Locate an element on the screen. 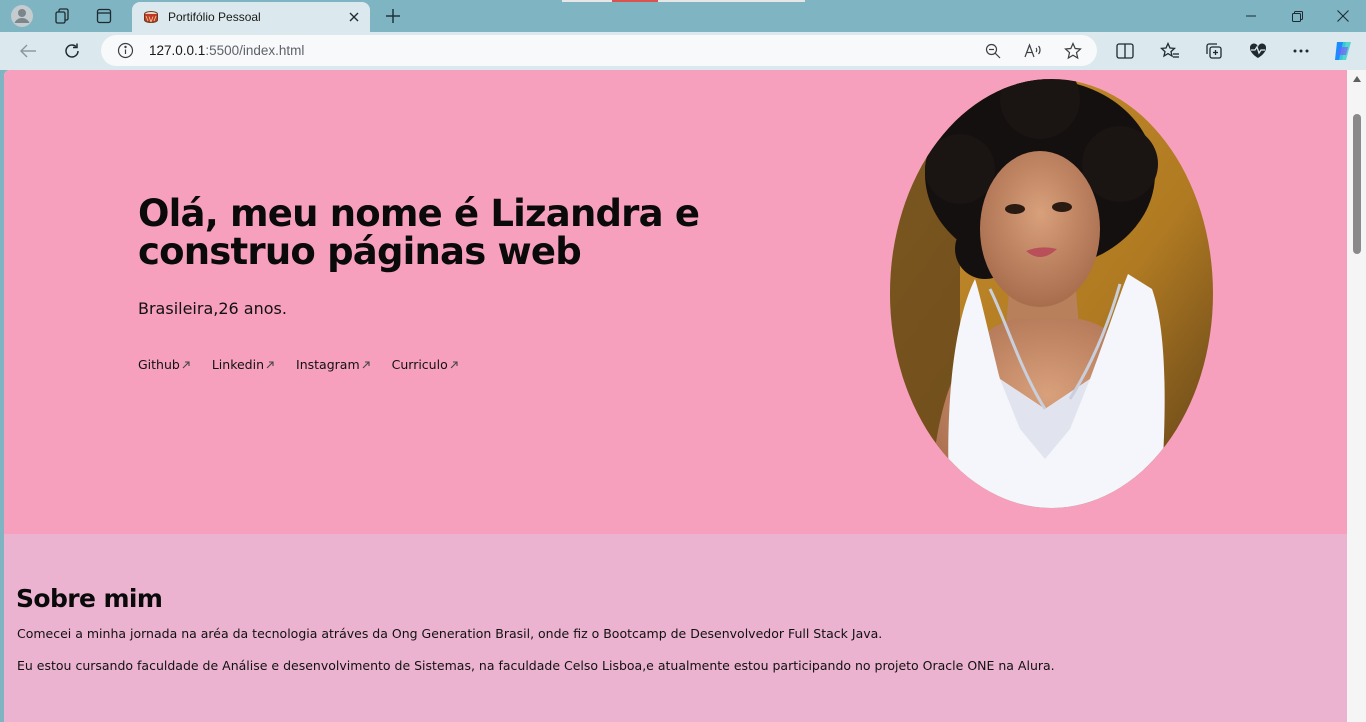 This screenshot has width=1366, height=722. hero-subtitle: Brasileira,26 anos. is located at coordinates (212, 308).